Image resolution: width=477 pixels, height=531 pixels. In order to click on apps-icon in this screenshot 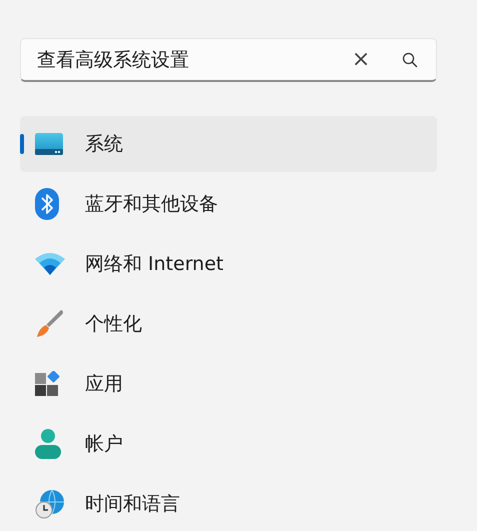, I will do `click(48, 384)`.